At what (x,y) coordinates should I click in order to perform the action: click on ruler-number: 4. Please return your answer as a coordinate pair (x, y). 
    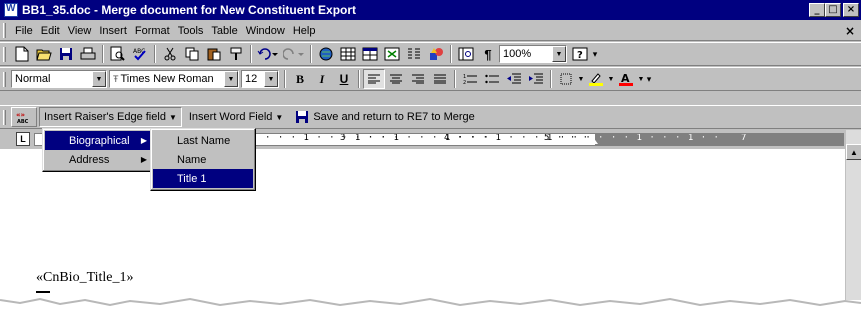
    Looking at the image, I should click on (447, 138).